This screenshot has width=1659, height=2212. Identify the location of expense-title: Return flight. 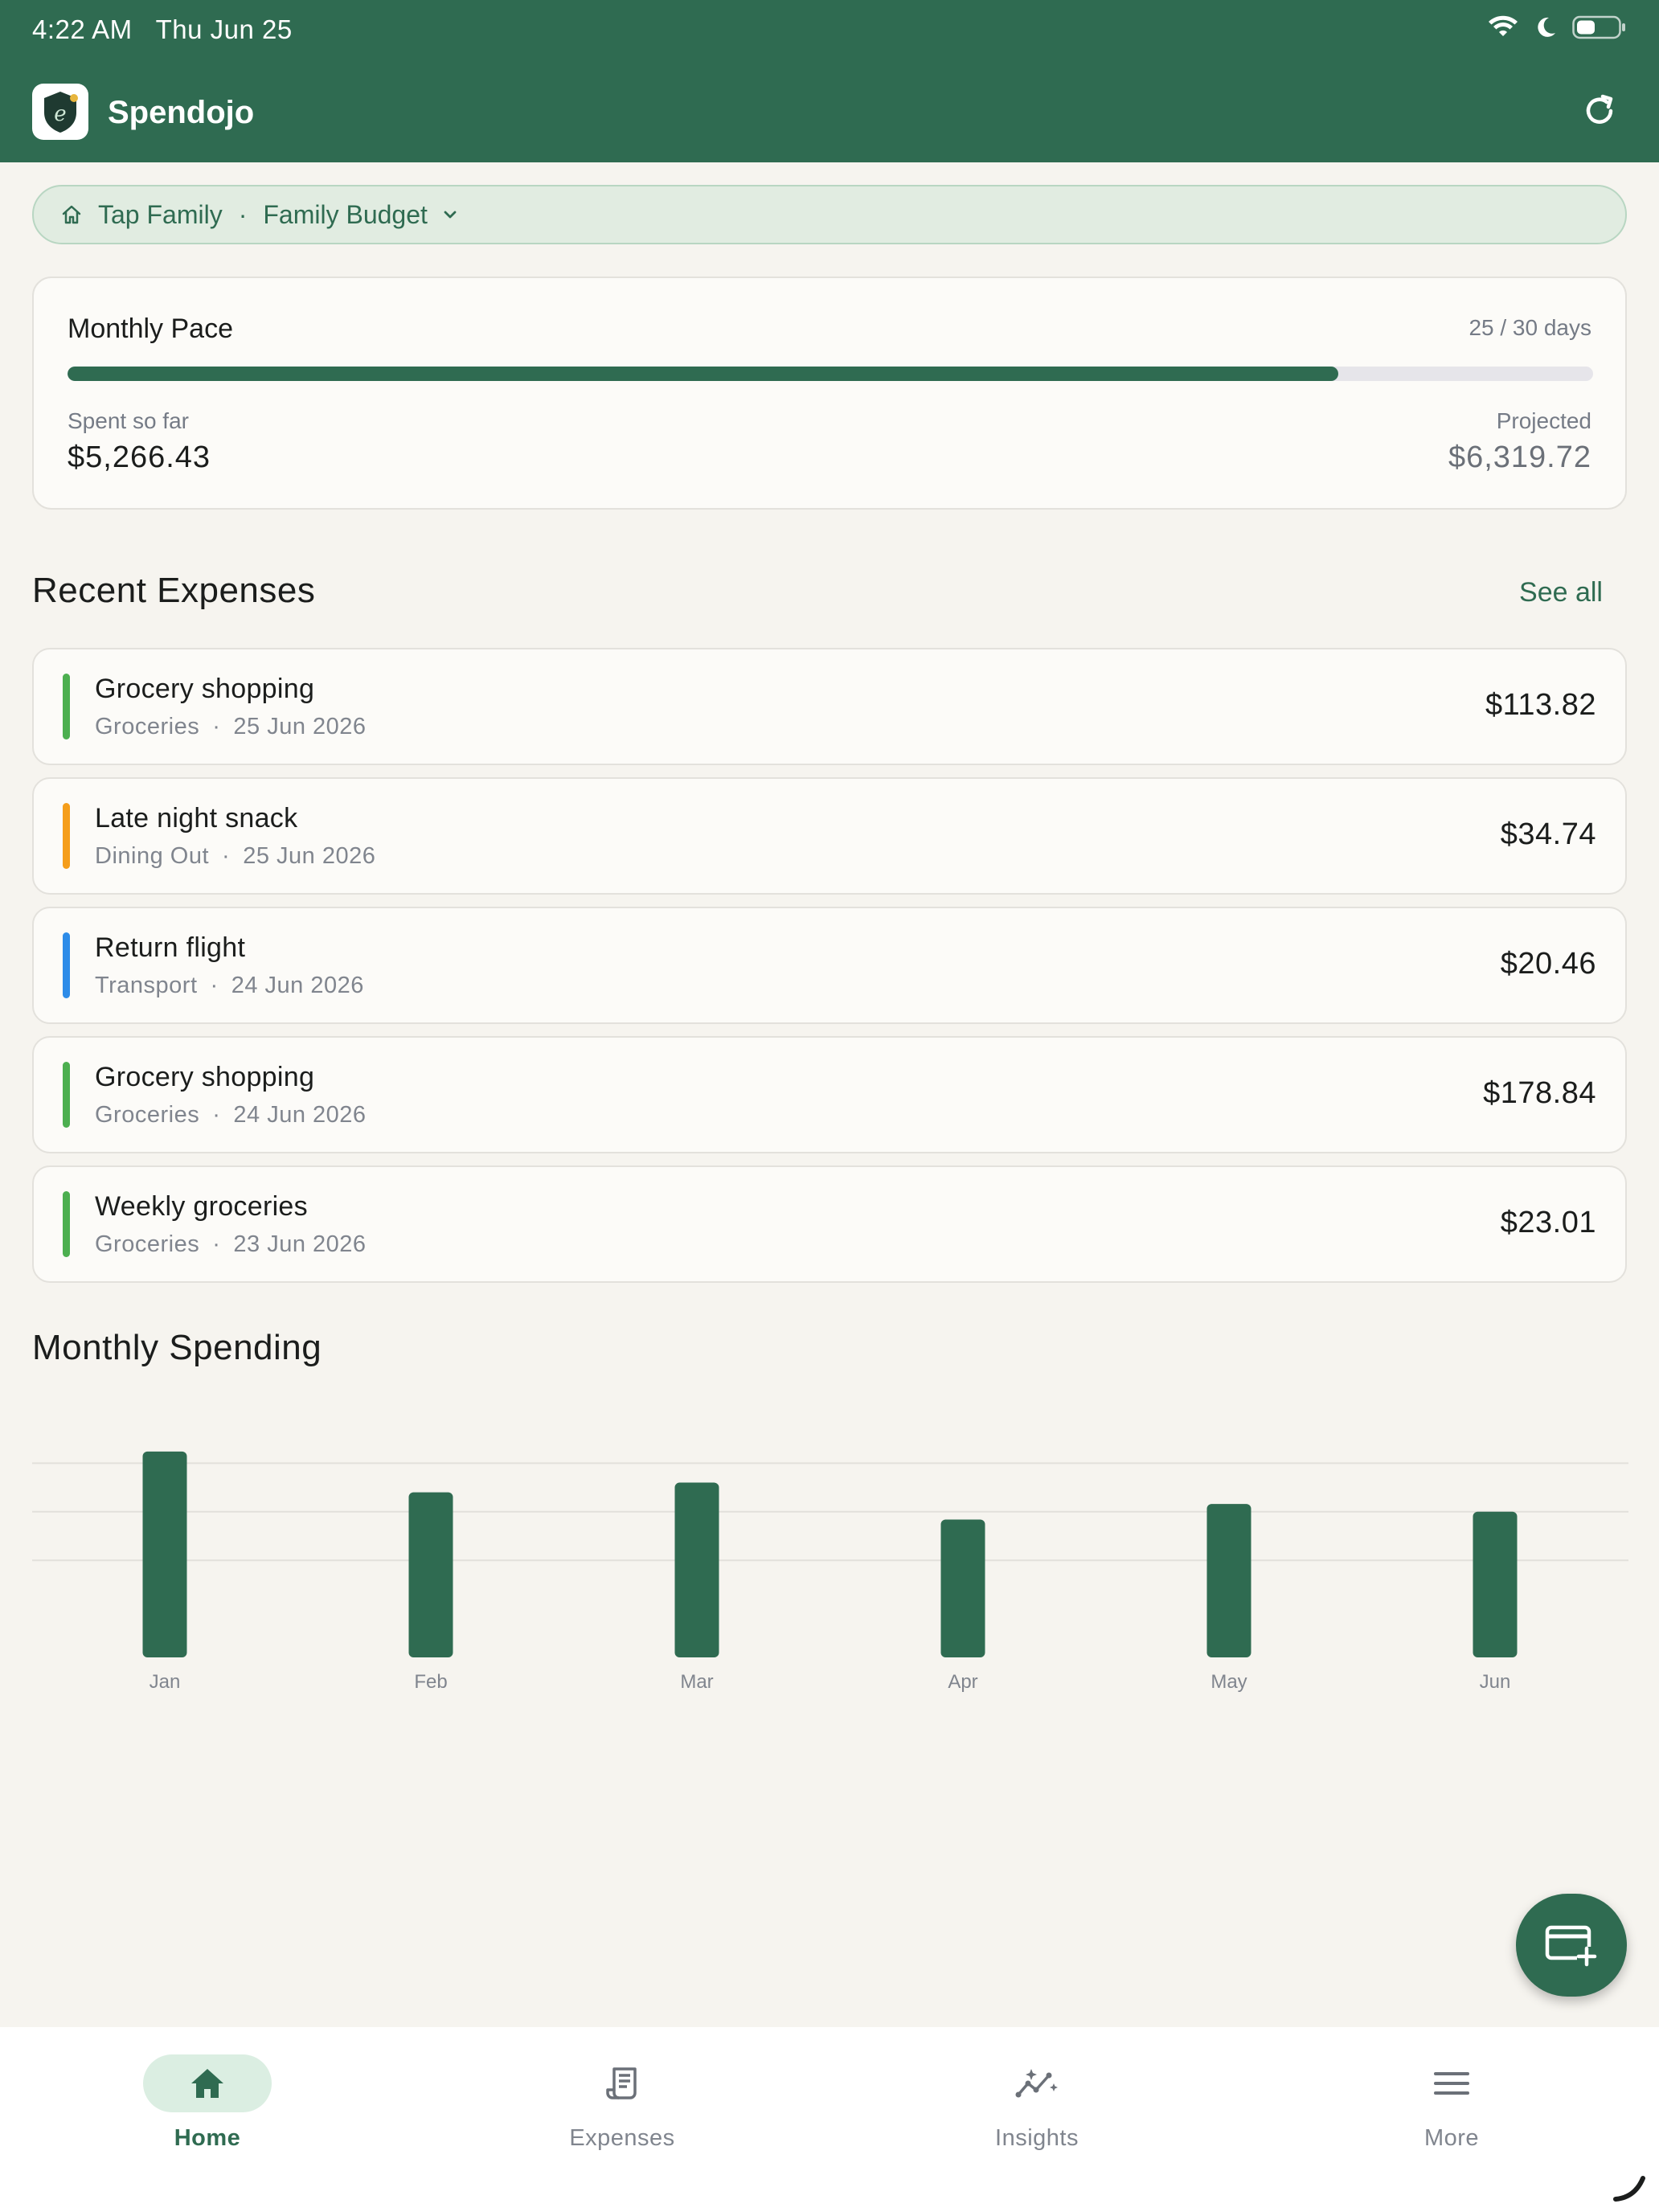
(170, 948).